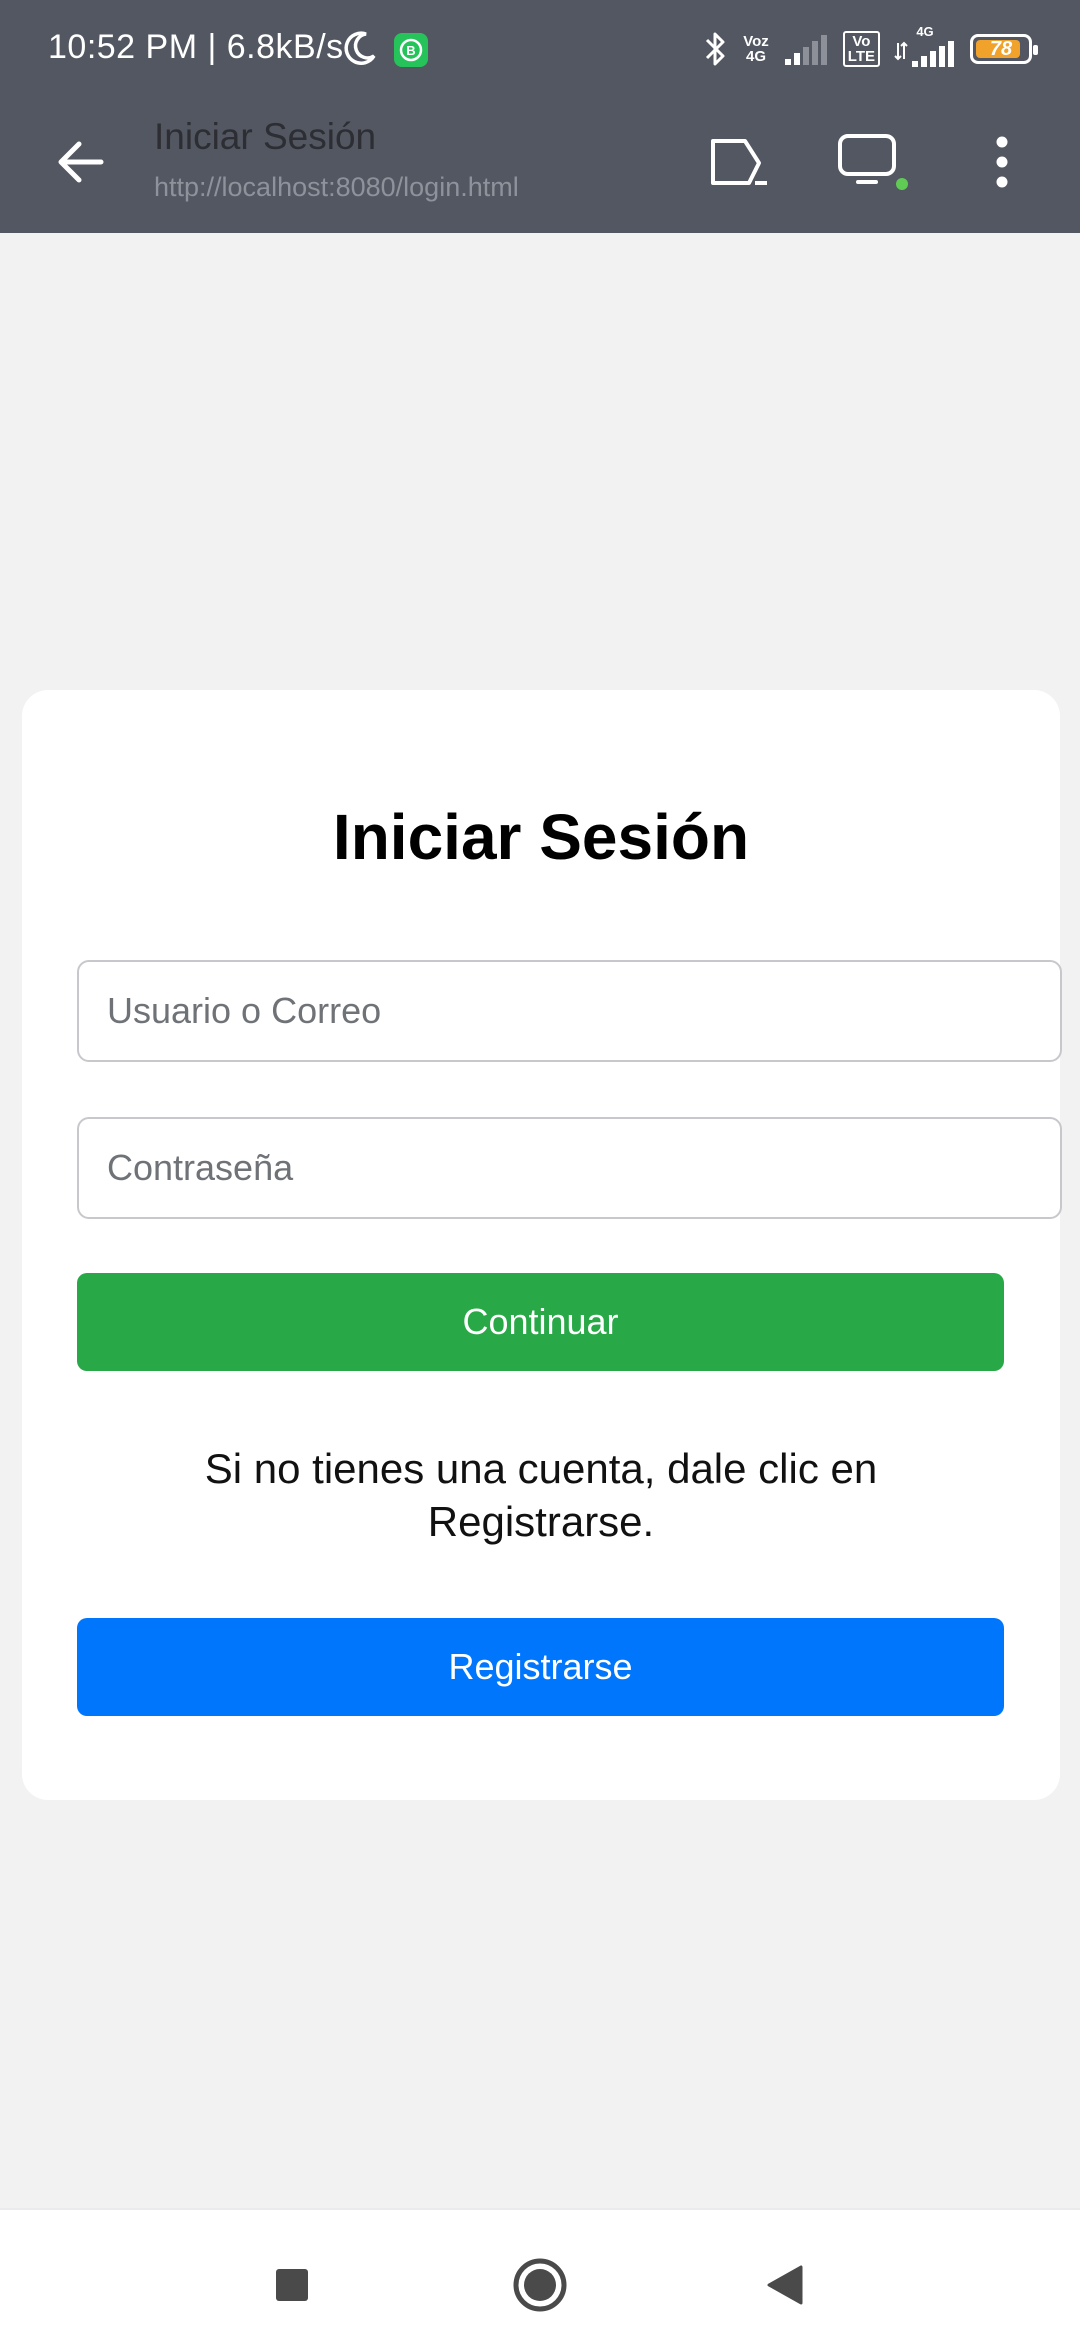  Describe the element at coordinates (540, 1322) in the screenshot. I see `continue-button: Continuar` at that location.